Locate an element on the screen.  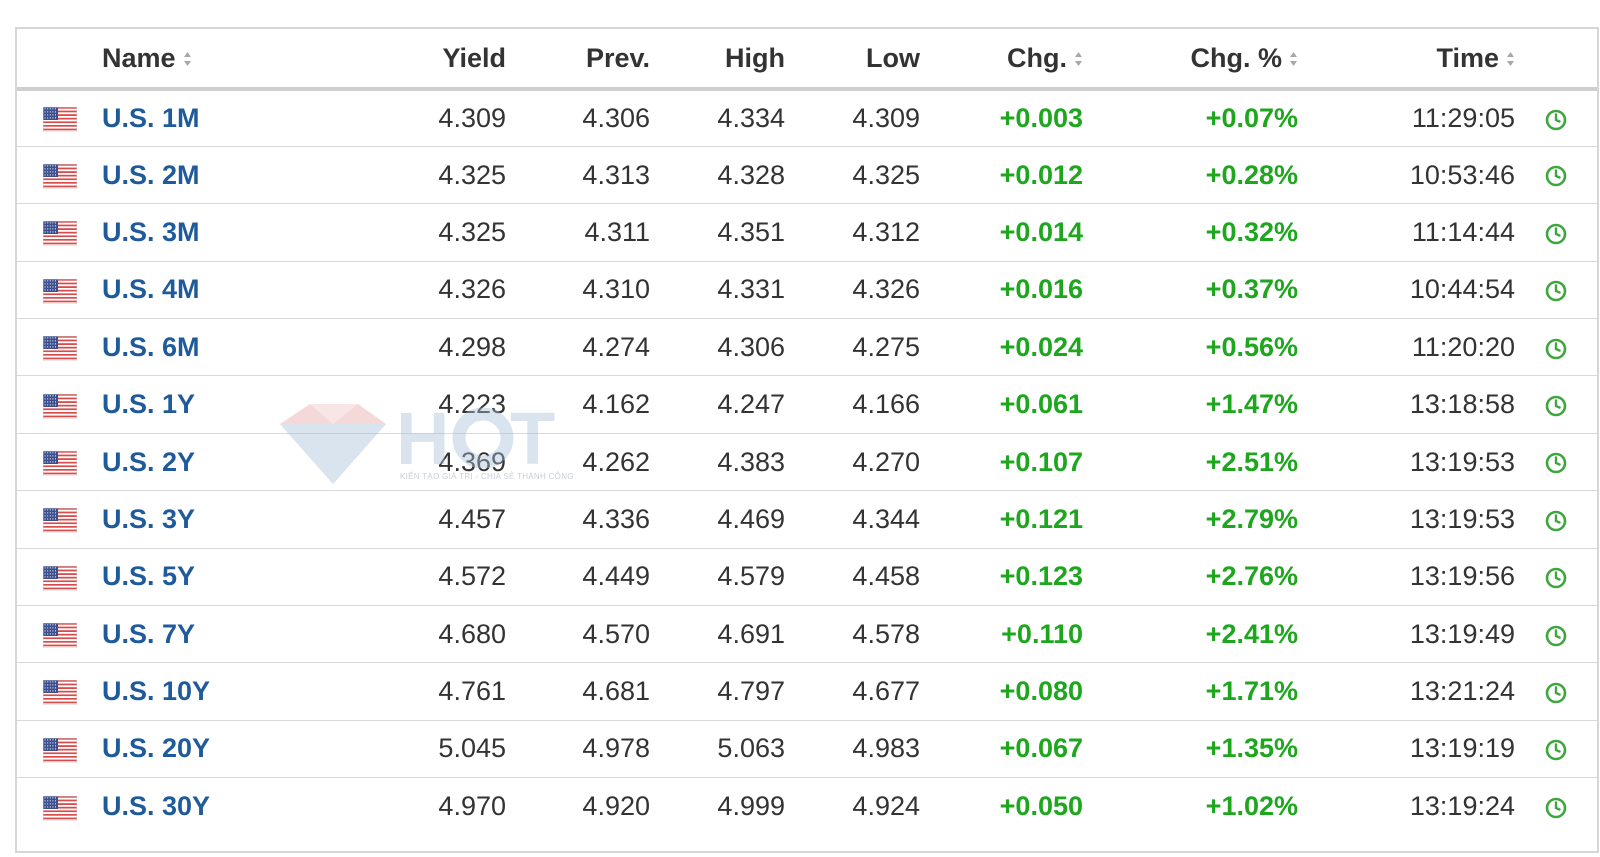
bond-name-link: U.S. 2Y is located at coordinates (148, 462).